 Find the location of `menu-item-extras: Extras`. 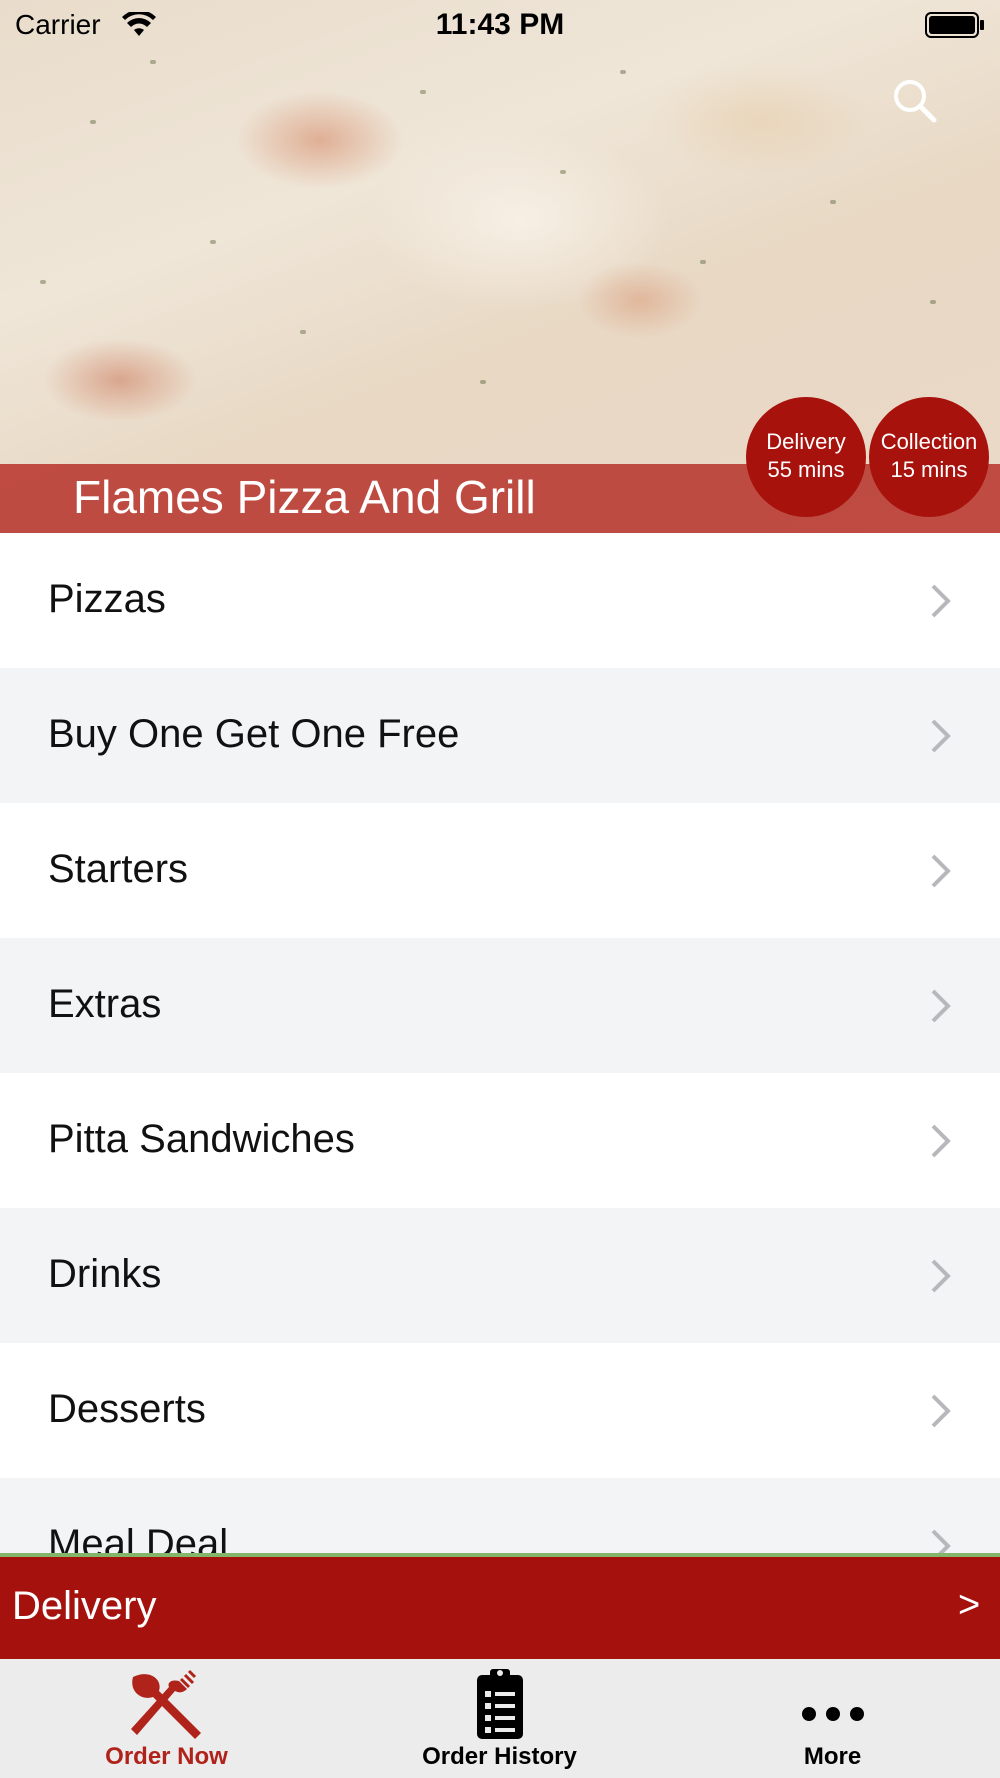

menu-item-extras: Extras is located at coordinates (500, 1005).